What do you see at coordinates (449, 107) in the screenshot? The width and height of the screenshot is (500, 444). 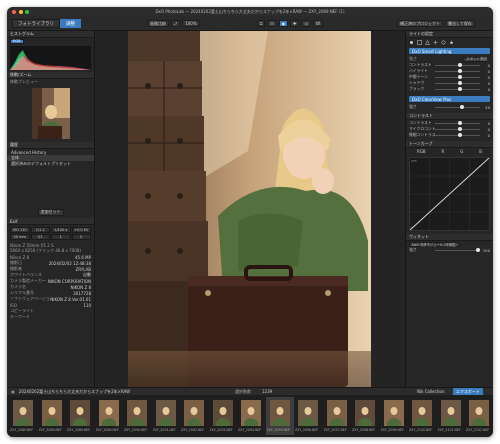 I see `clearview-slider: 強さ 50` at bounding box center [449, 107].